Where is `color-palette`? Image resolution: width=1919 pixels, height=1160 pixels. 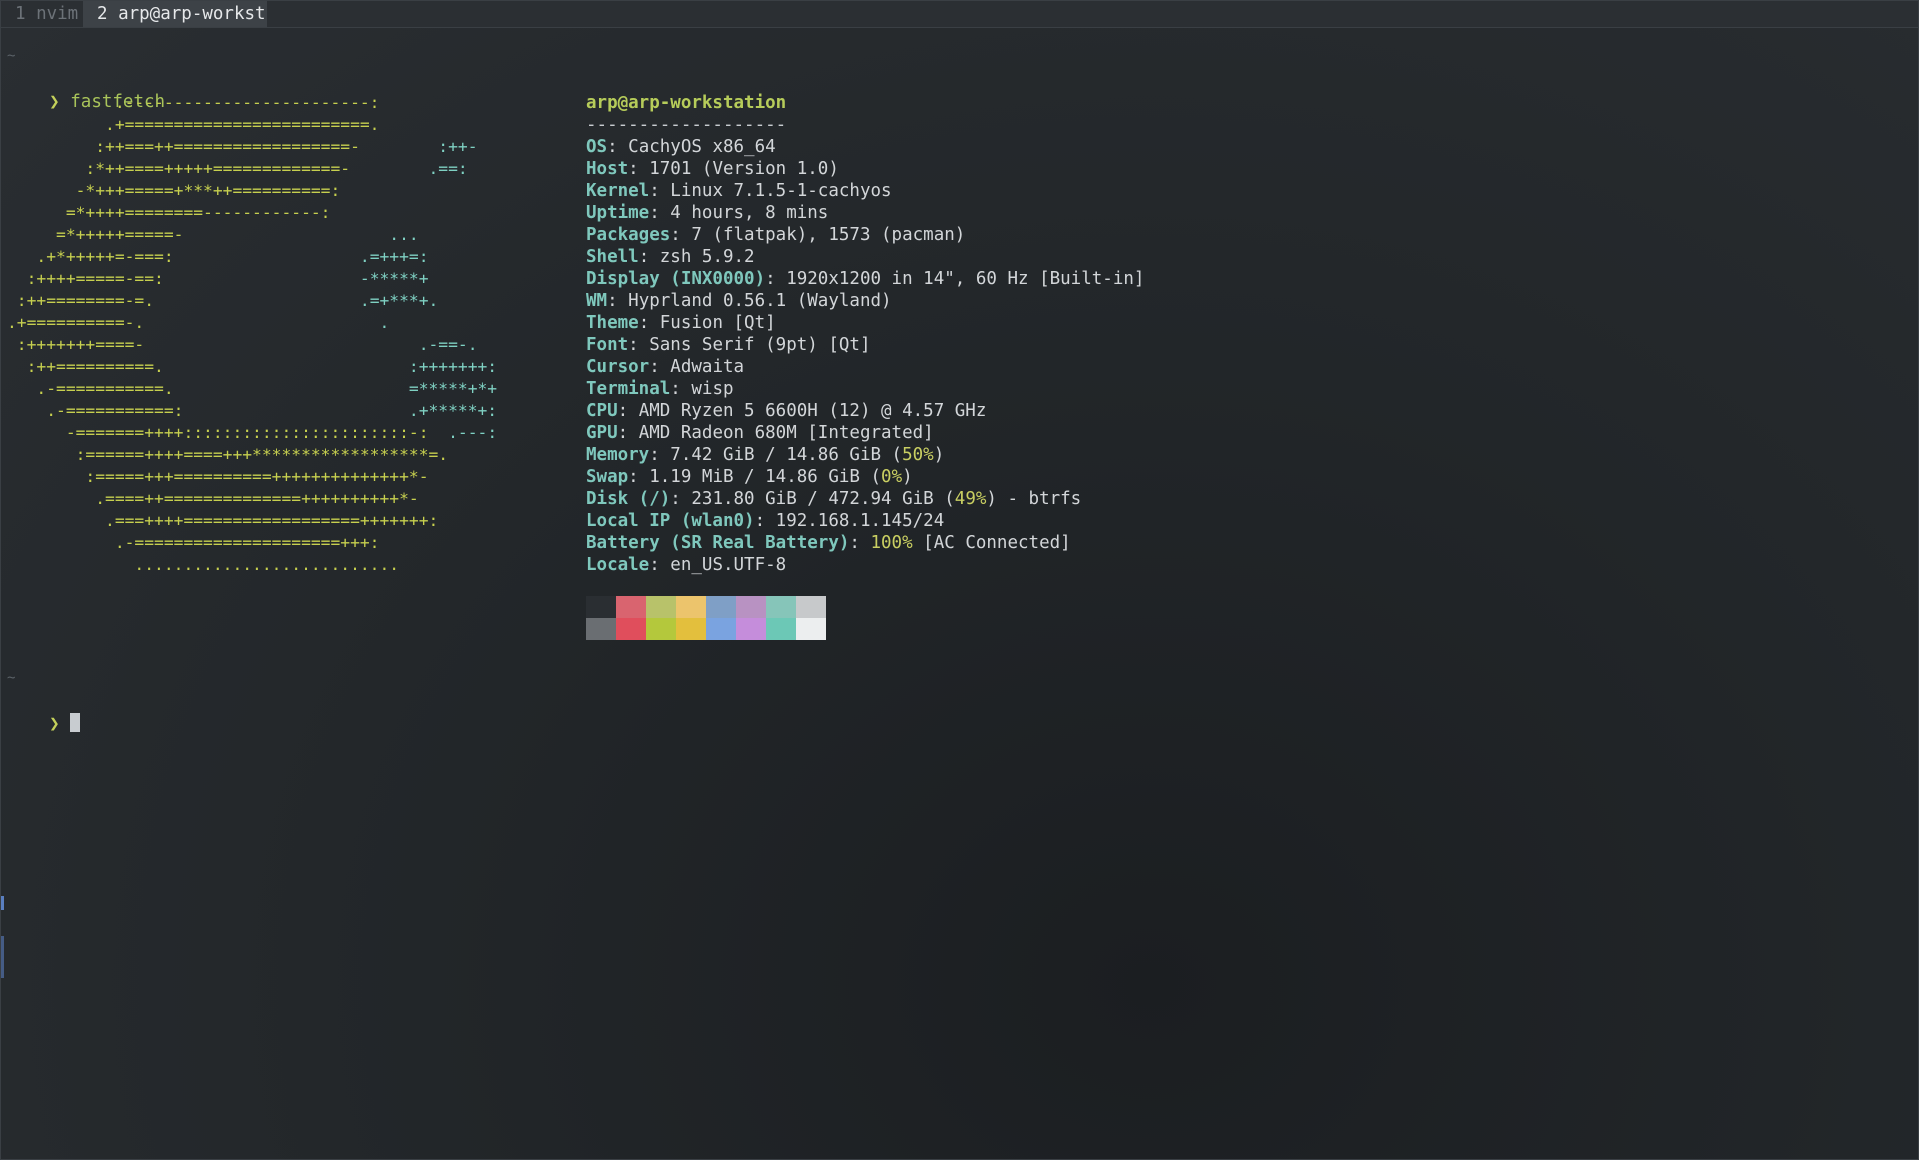
color-palette is located at coordinates (706, 618).